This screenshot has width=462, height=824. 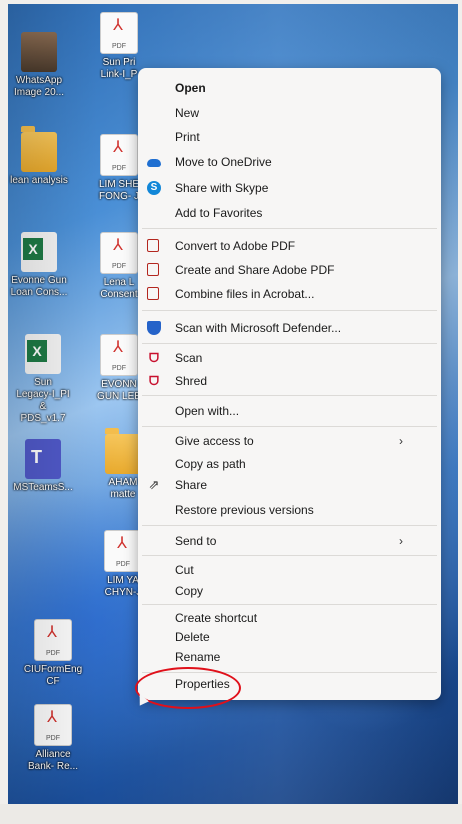 What do you see at coordinates (153, 245) in the screenshot?
I see `acrobat-convert-icon` at bounding box center [153, 245].